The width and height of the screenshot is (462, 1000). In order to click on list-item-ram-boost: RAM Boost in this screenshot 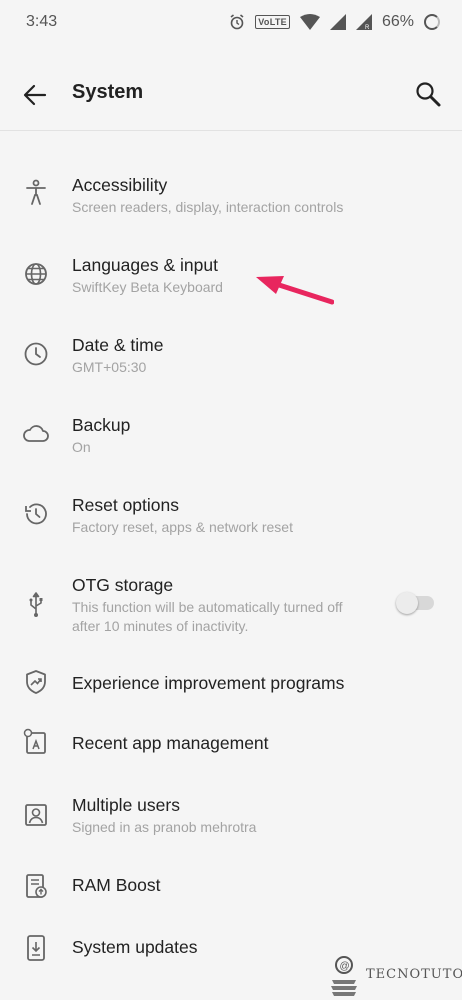, I will do `click(231, 886)`.